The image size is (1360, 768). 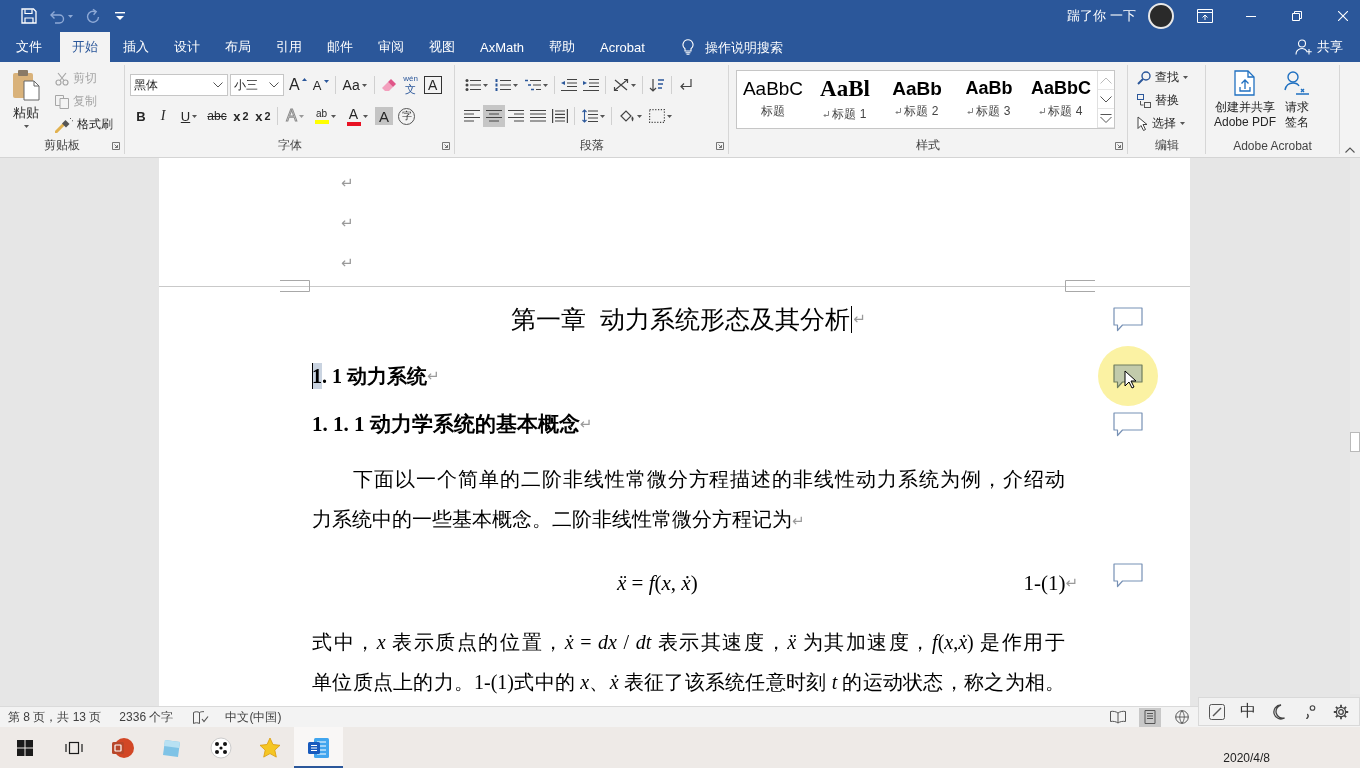 I want to click on globe-icon, so click(x=1182, y=717).